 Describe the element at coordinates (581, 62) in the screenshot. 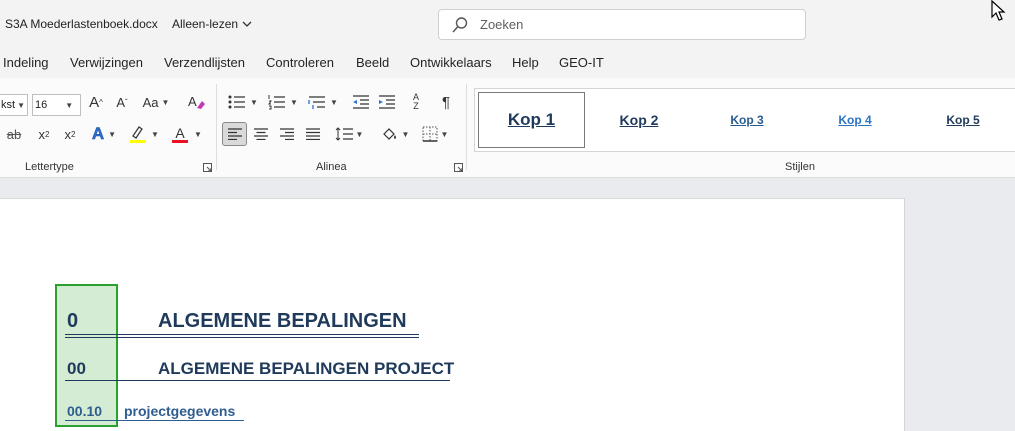

I see `tab-geo-it: GEO-IT` at that location.